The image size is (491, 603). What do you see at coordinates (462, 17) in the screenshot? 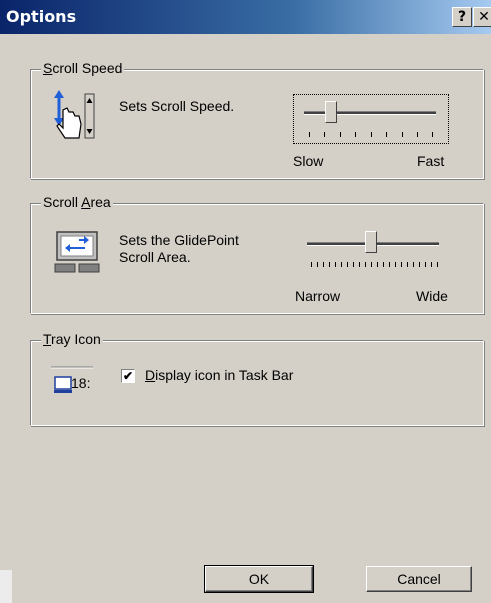
I see `help-button: ?` at bounding box center [462, 17].